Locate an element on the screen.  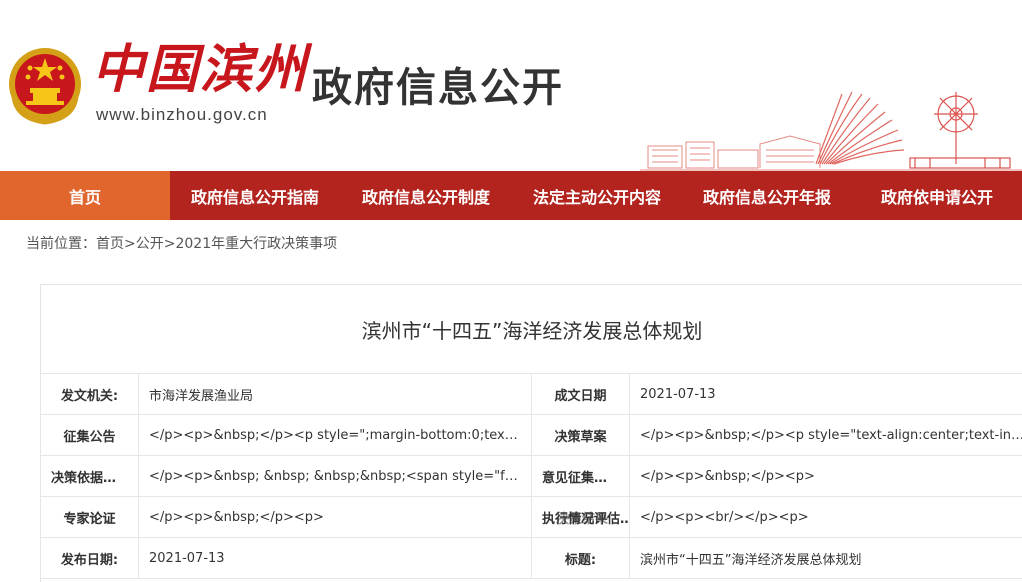
national-emblem-icon is located at coordinates (45, 86).